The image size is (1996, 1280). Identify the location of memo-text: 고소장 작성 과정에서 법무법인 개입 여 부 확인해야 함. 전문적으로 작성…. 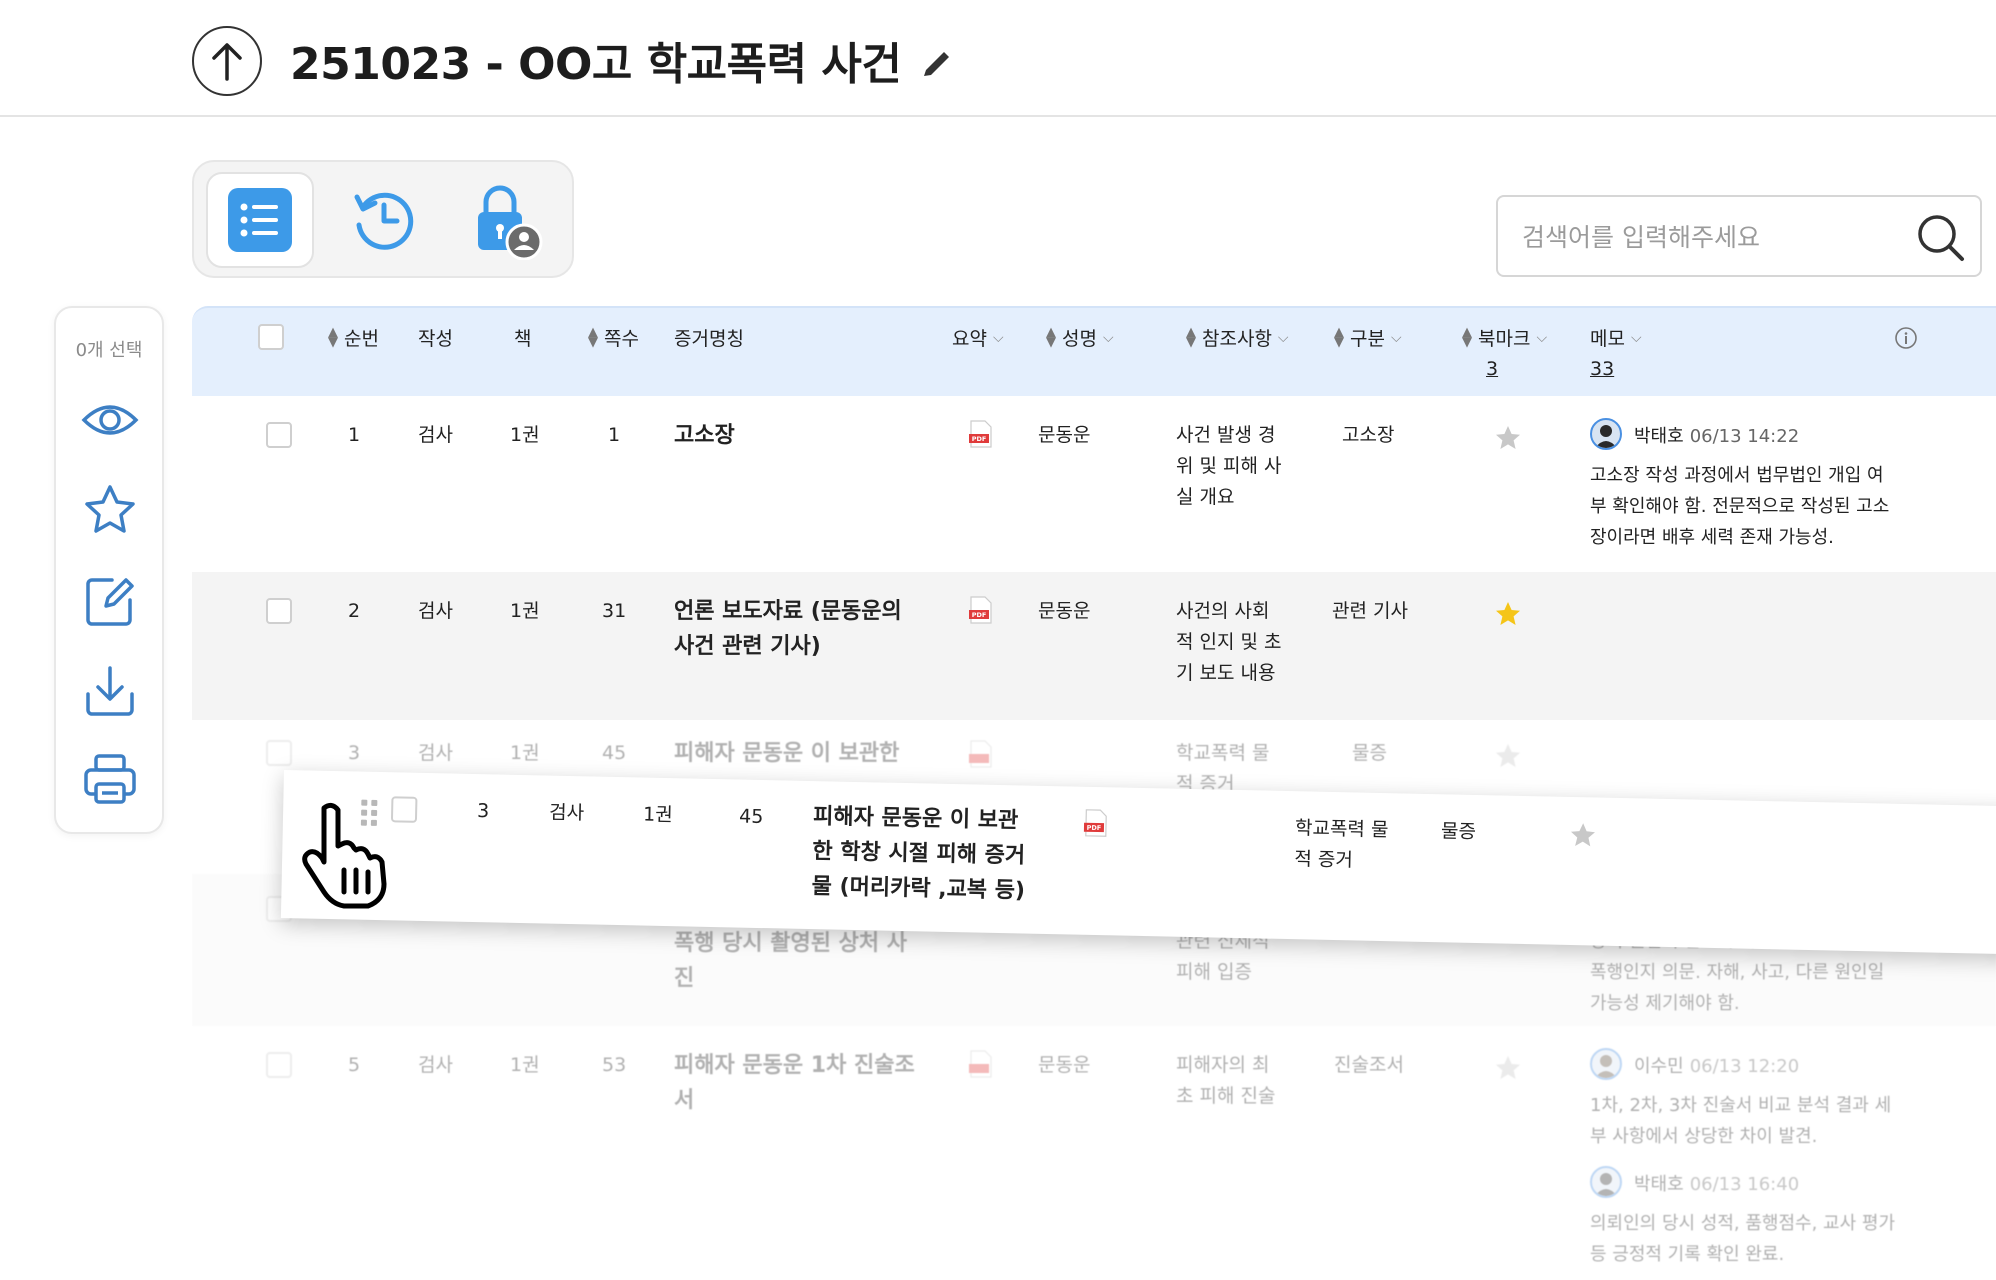
(1740, 506).